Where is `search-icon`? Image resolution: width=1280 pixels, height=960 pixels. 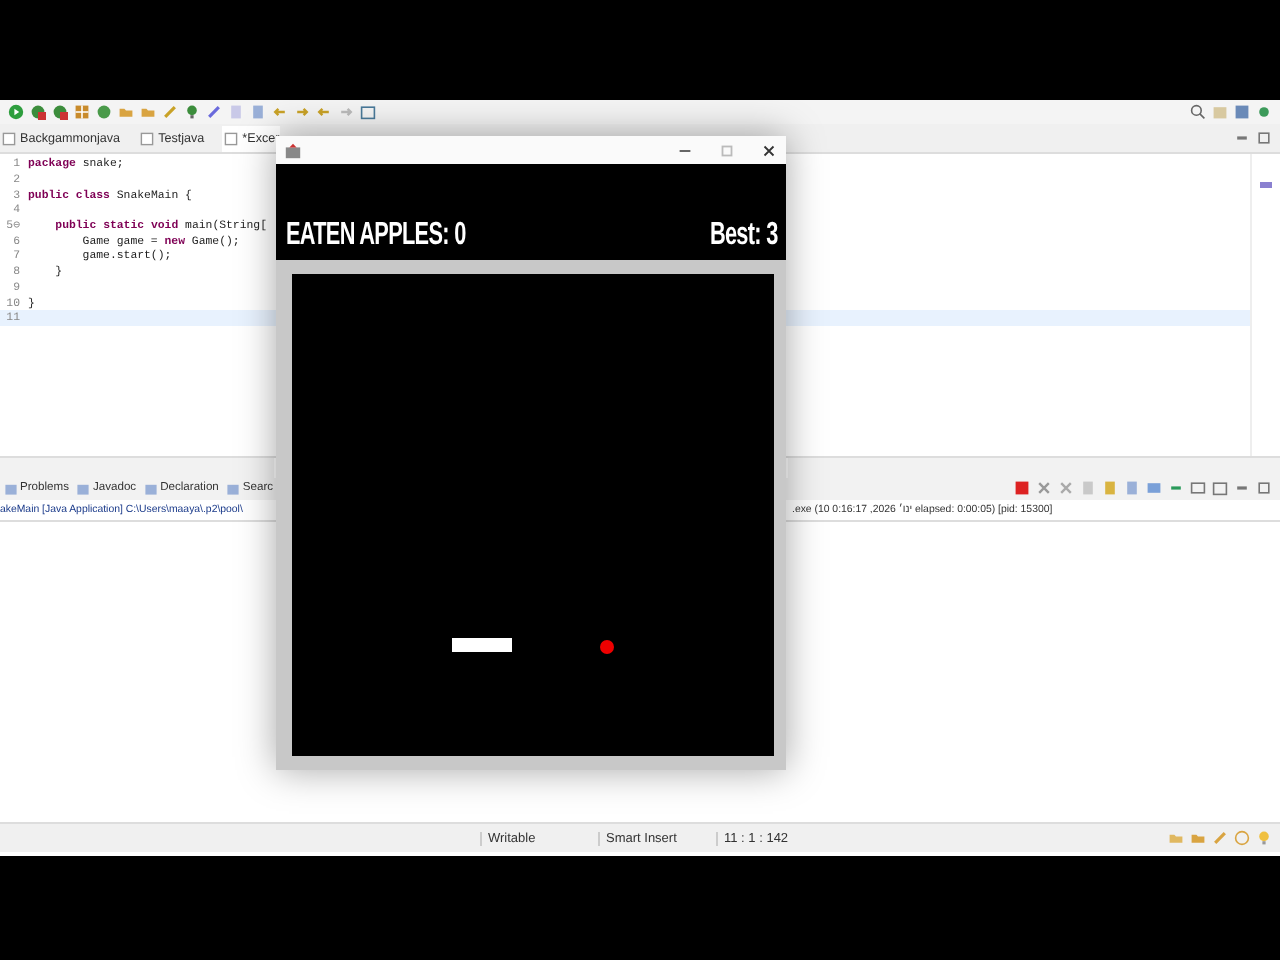 search-icon is located at coordinates (1198, 112).